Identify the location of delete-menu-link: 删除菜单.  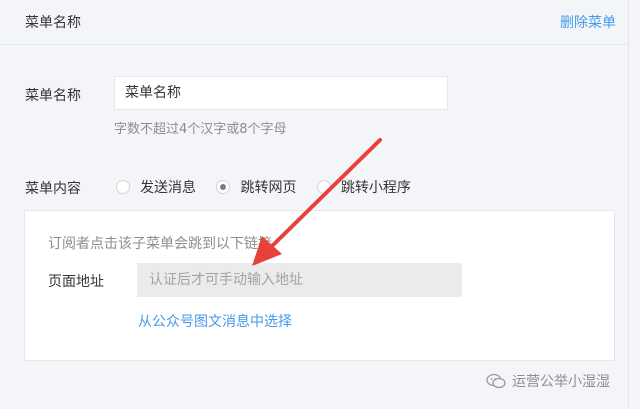
(588, 22).